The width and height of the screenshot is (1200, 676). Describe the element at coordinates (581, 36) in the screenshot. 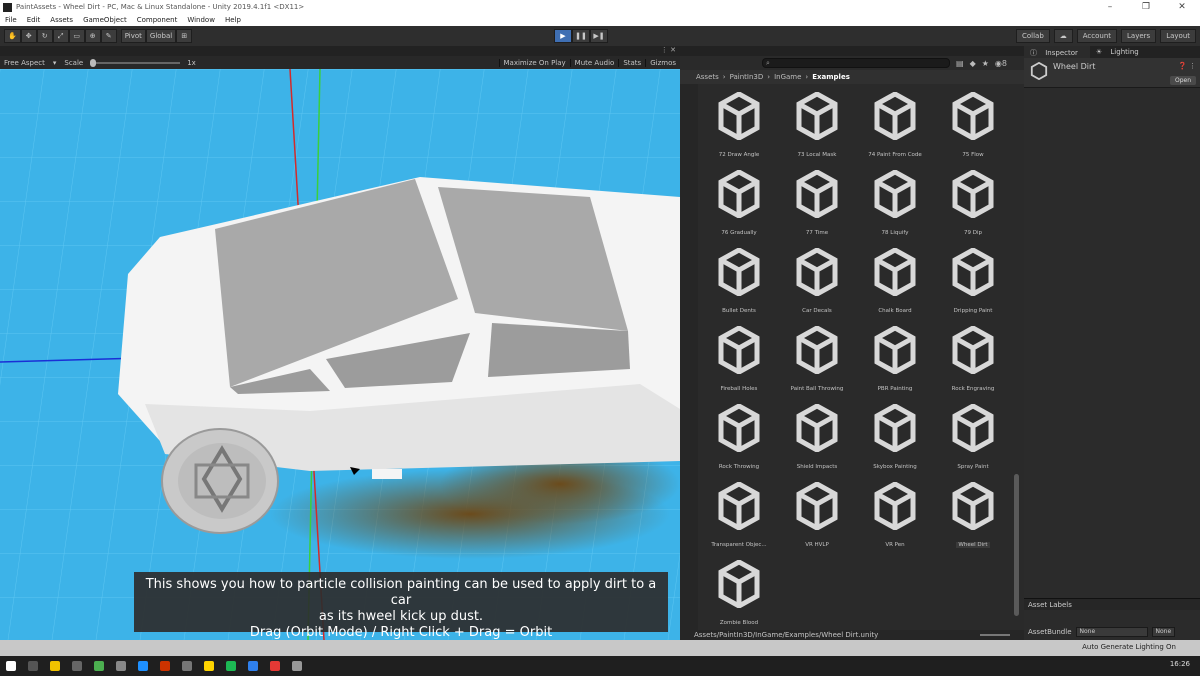

I see `pause-button: ❚❚` at that location.